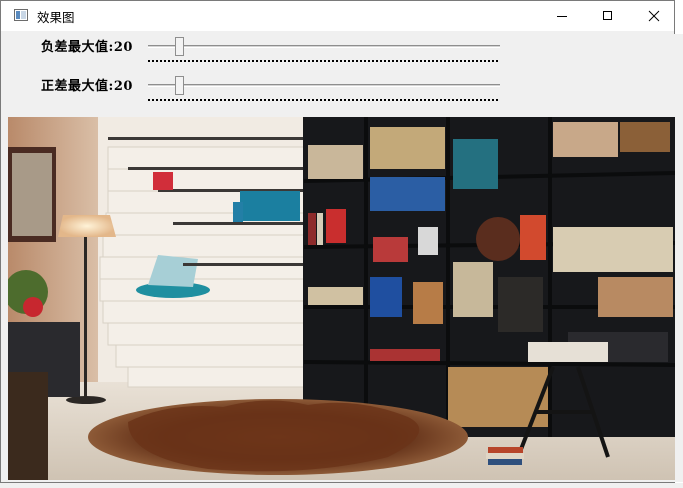 The image size is (683, 488). Describe the element at coordinates (323, 61) in the screenshot. I see `negative-diff-focus-rect` at that location.